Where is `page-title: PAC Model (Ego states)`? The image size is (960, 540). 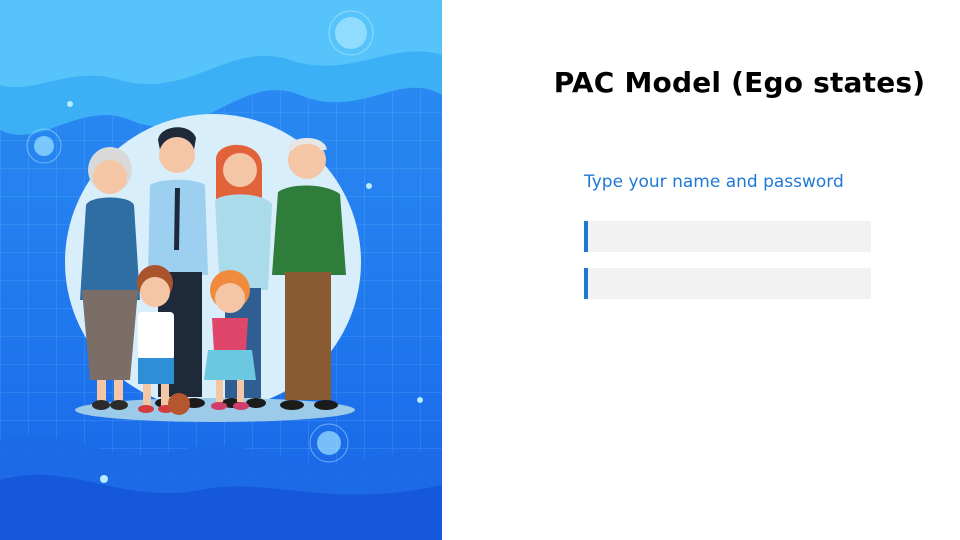
page-title: PAC Model (Ego states) is located at coordinates (739, 82).